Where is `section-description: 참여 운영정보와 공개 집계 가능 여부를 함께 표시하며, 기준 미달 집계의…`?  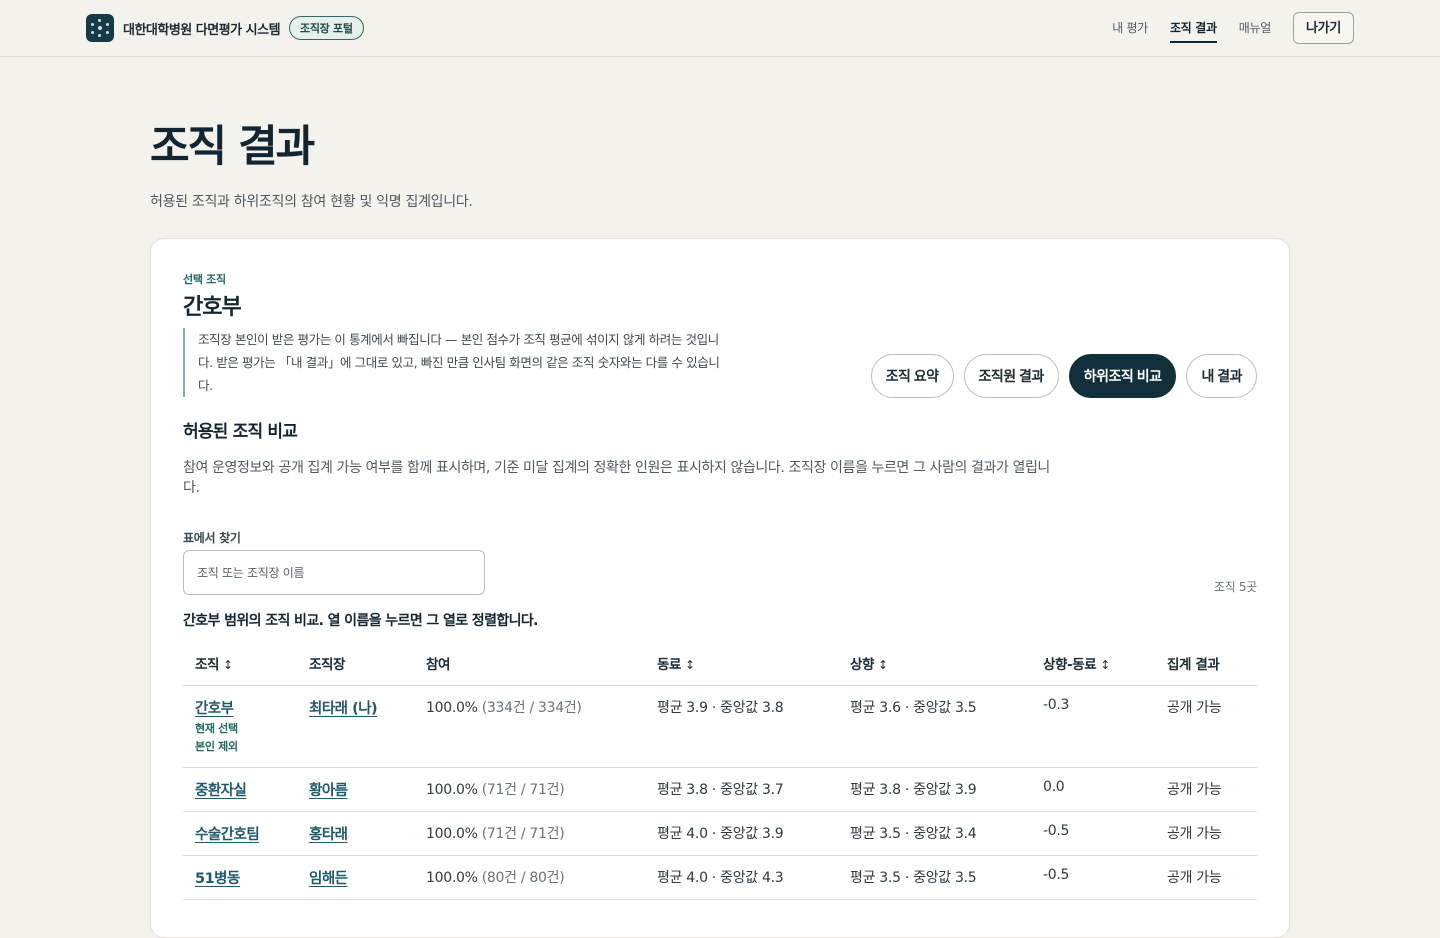
section-description: 참여 운영정보와 공개 집계 가능 여부를 함께 표시하며, 기준 미달 집계의… is located at coordinates (616, 478).